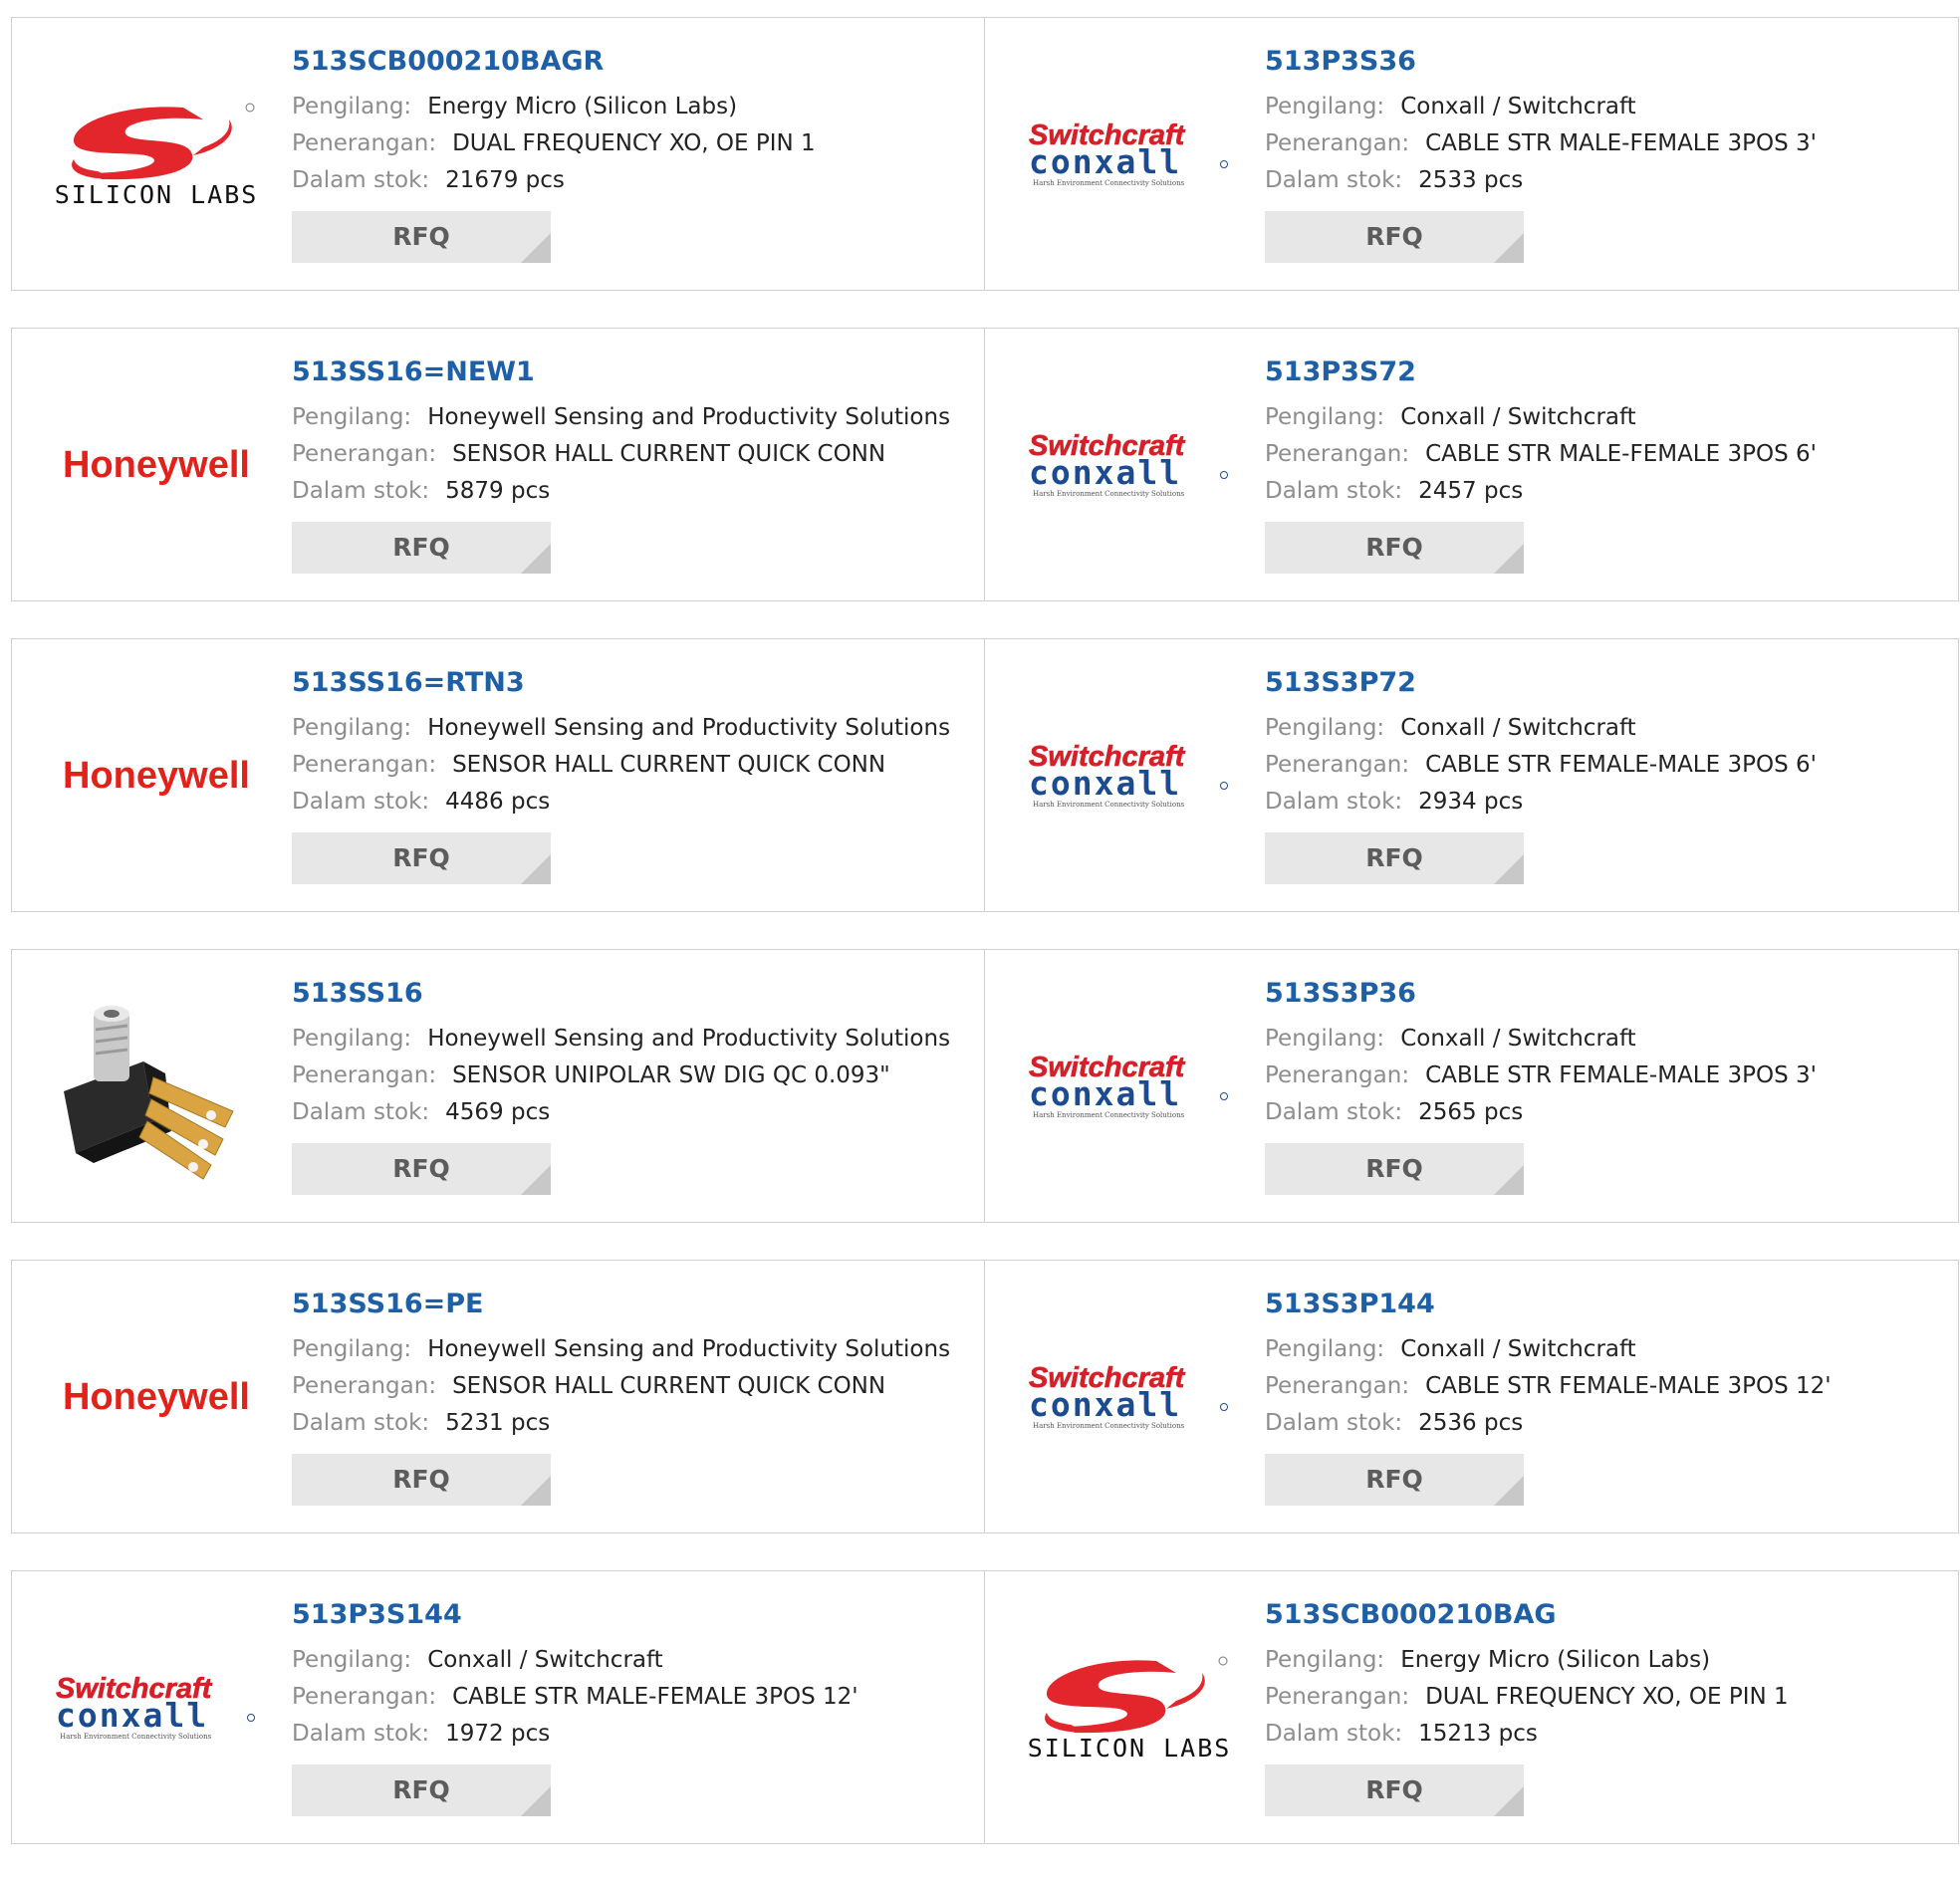  What do you see at coordinates (1109, 1115) in the screenshot?
I see `conxall-tagline: Harsh Environment Connectivity Solutions` at bounding box center [1109, 1115].